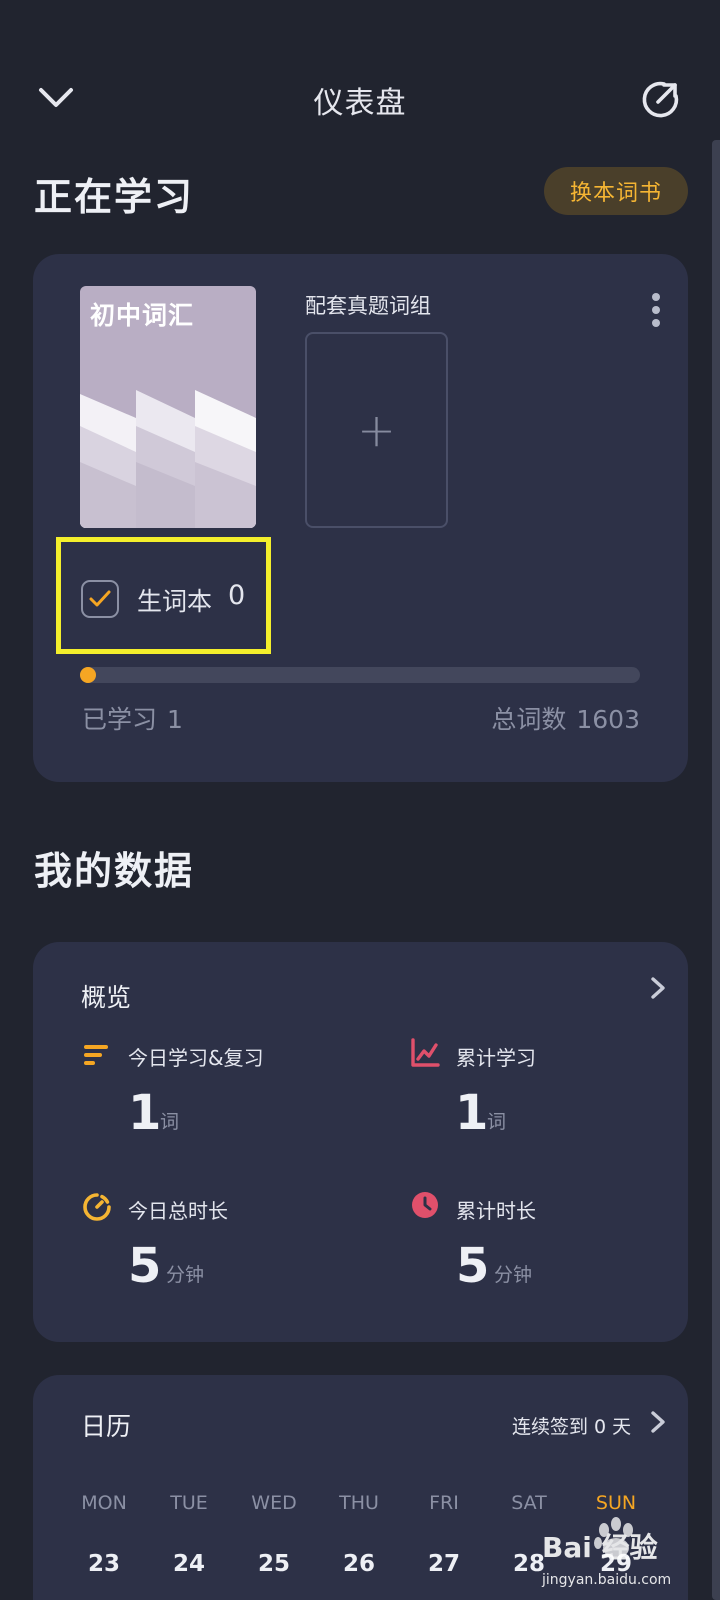  Describe the element at coordinates (472, 1113) in the screenshot. I see `total-study-value: 1` at that location.